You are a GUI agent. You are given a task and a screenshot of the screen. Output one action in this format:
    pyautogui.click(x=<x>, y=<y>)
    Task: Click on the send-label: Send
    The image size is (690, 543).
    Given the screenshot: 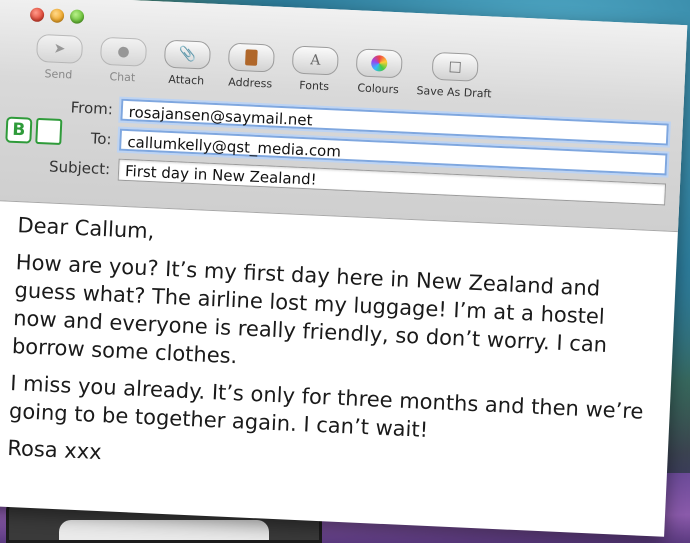 What is the action you would take?
    pyautogui.click(x=58, y=74)
    